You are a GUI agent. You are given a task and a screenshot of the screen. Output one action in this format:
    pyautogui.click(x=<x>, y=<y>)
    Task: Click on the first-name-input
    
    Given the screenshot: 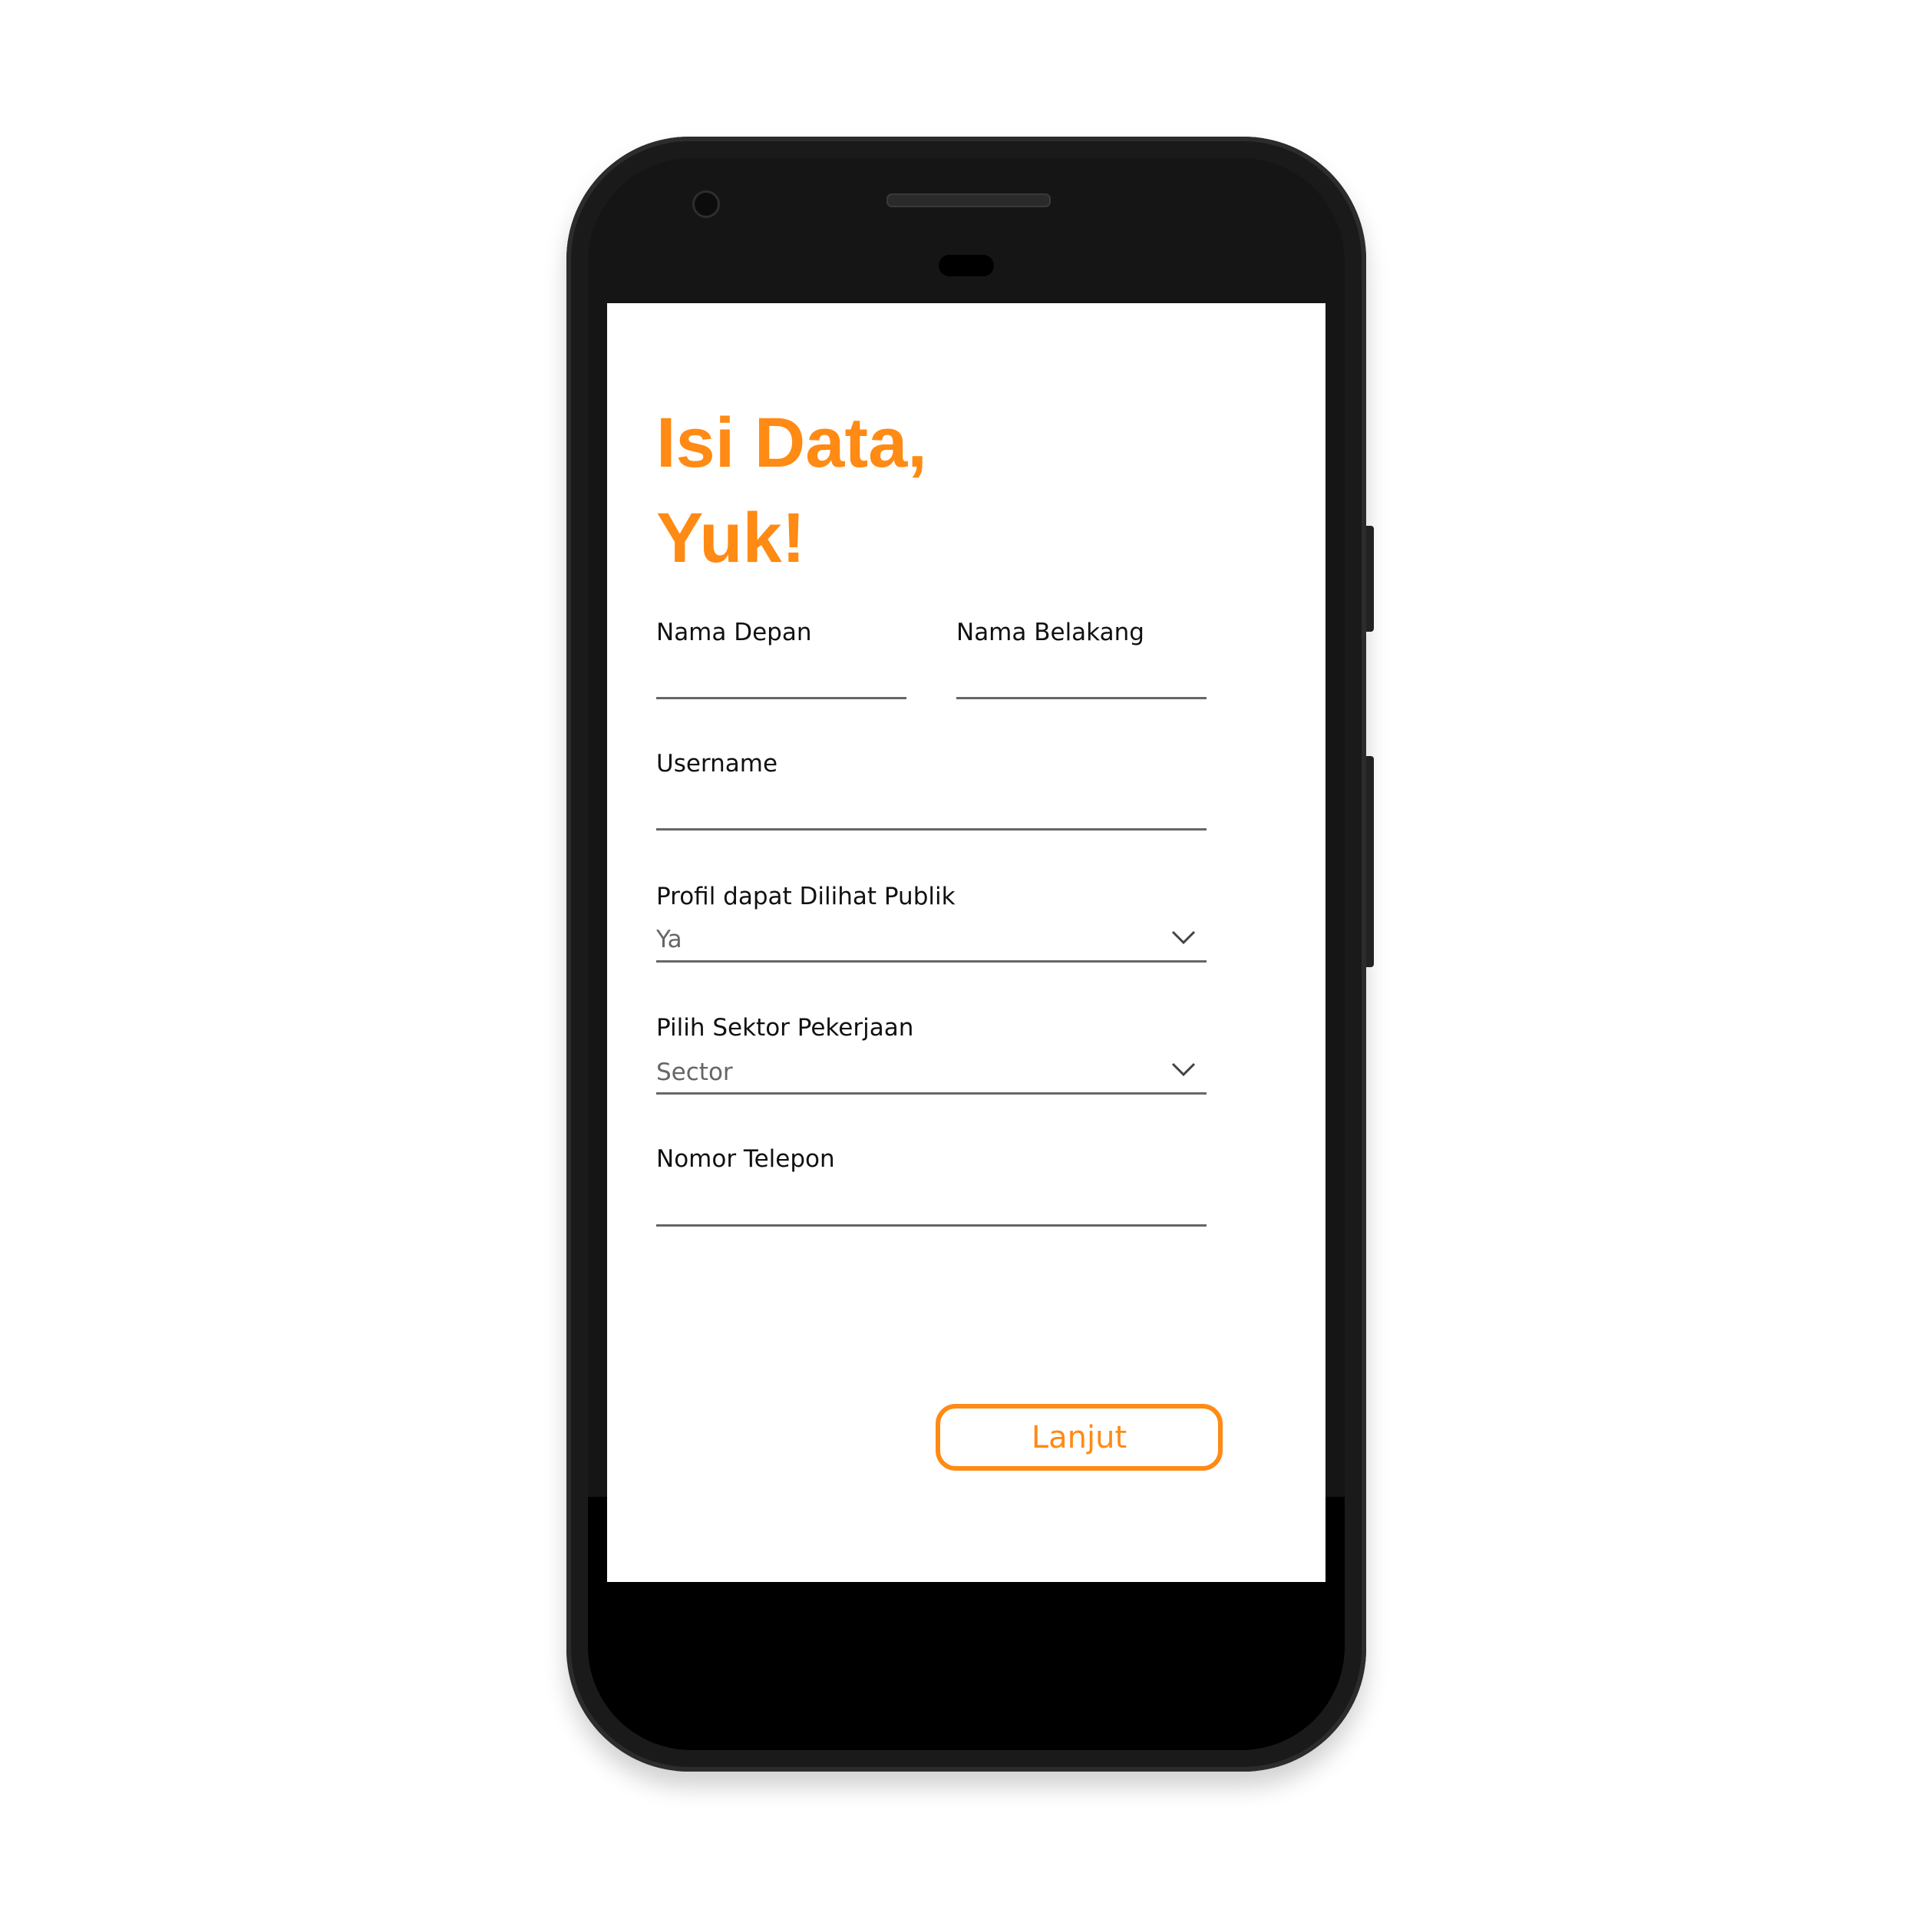 What is the action you would take?
    pyautogui.click(x=781, y=698)
    